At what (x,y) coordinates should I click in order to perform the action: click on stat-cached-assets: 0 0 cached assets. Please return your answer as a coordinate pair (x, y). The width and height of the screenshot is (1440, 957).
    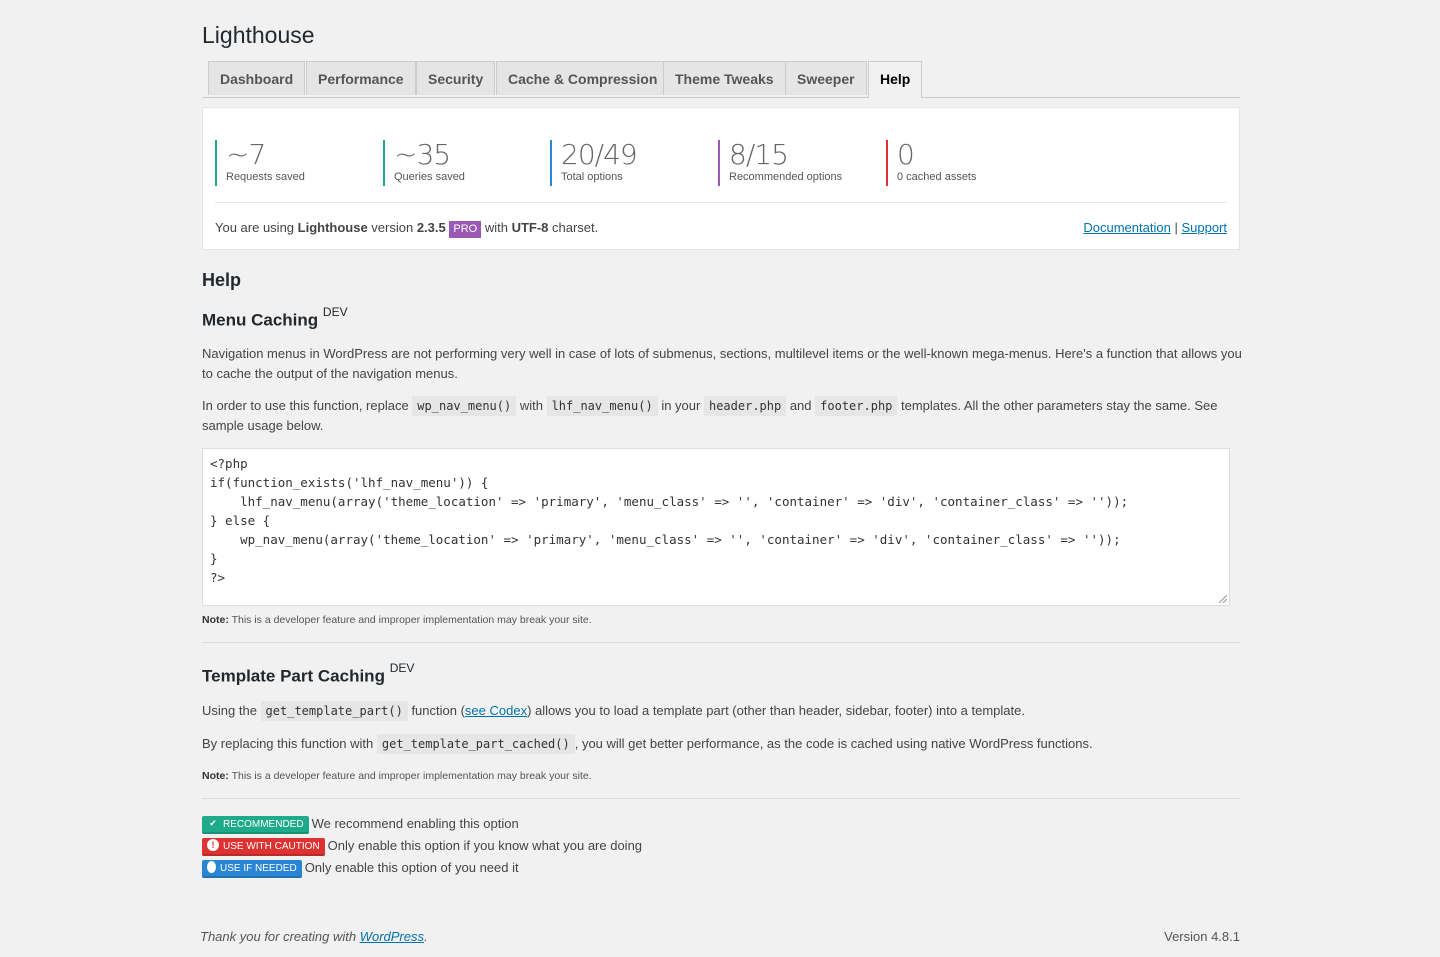
    Looking at the image, I should click on (931, 163).